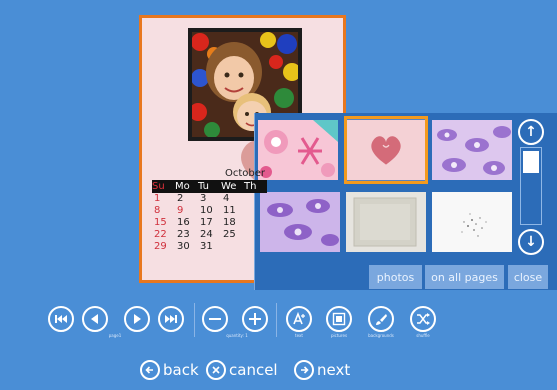  I want to click on weekday-label: Tu, so click(203, 186).